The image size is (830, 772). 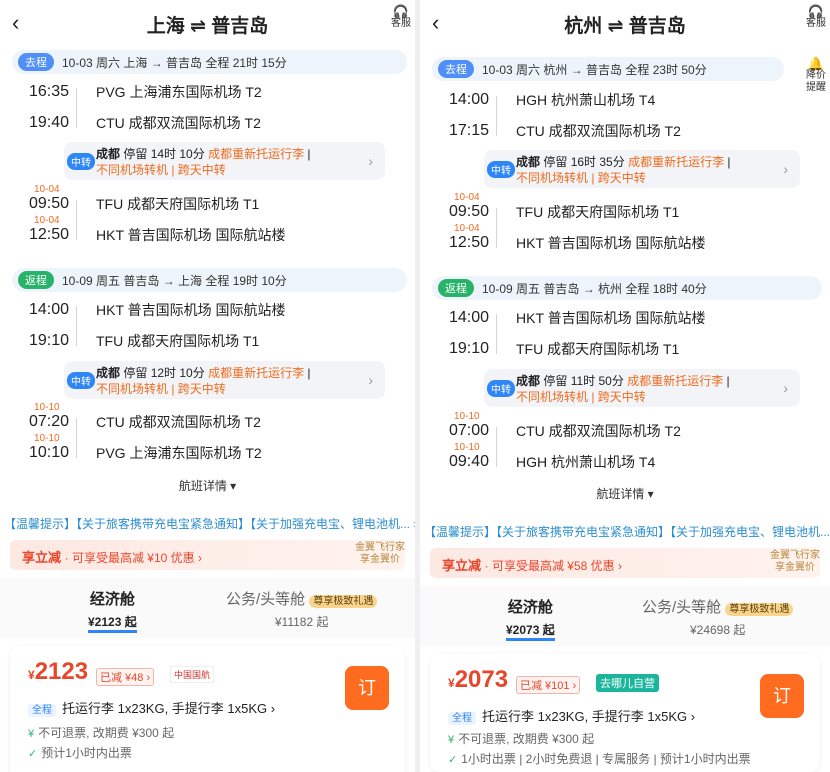 I want to click on tab-business: 公务/头等舱 尊享极致礼遇 ¥24698 起, so click(x=718, y=617).